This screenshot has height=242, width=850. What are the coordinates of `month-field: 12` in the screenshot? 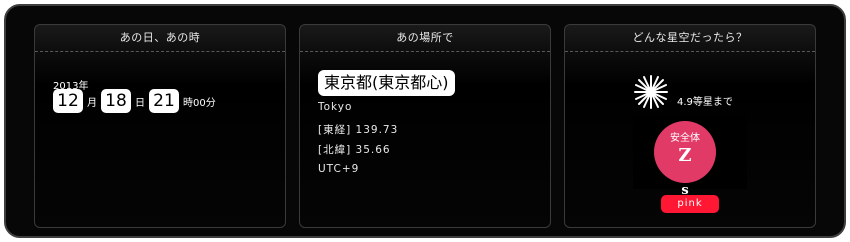 It's located at (68, 101).